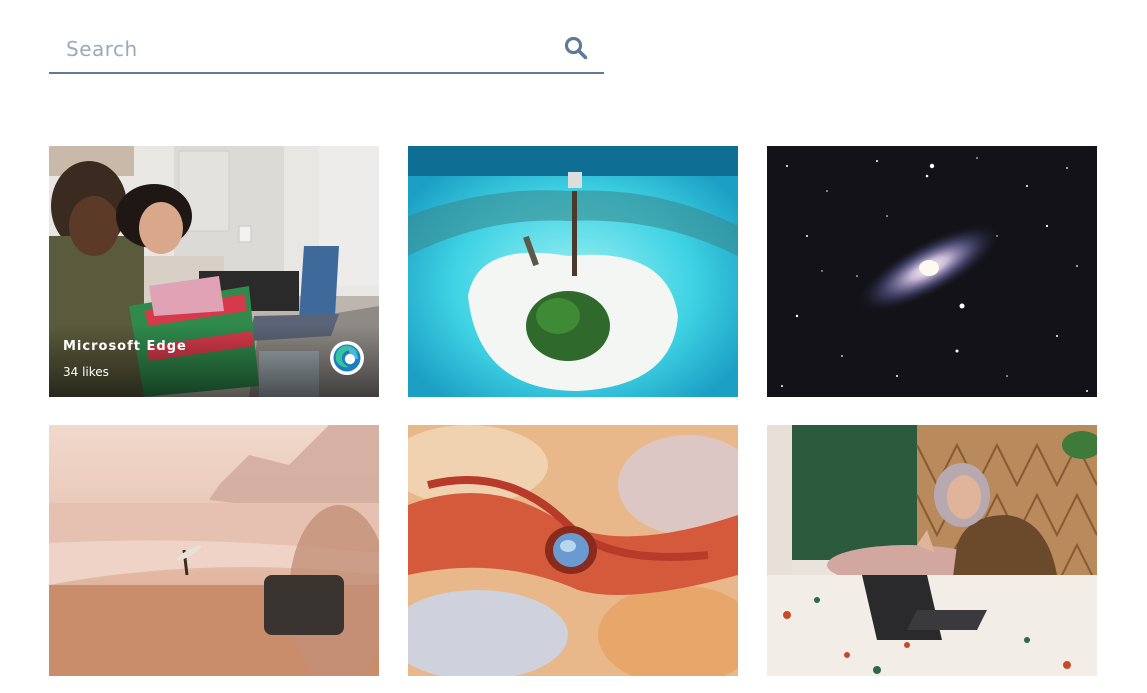 The width and height of the screenshot is (1147, 693). Describe the element at coordinates (576, 48) in the screenshot. I see `search-icon` at that location.